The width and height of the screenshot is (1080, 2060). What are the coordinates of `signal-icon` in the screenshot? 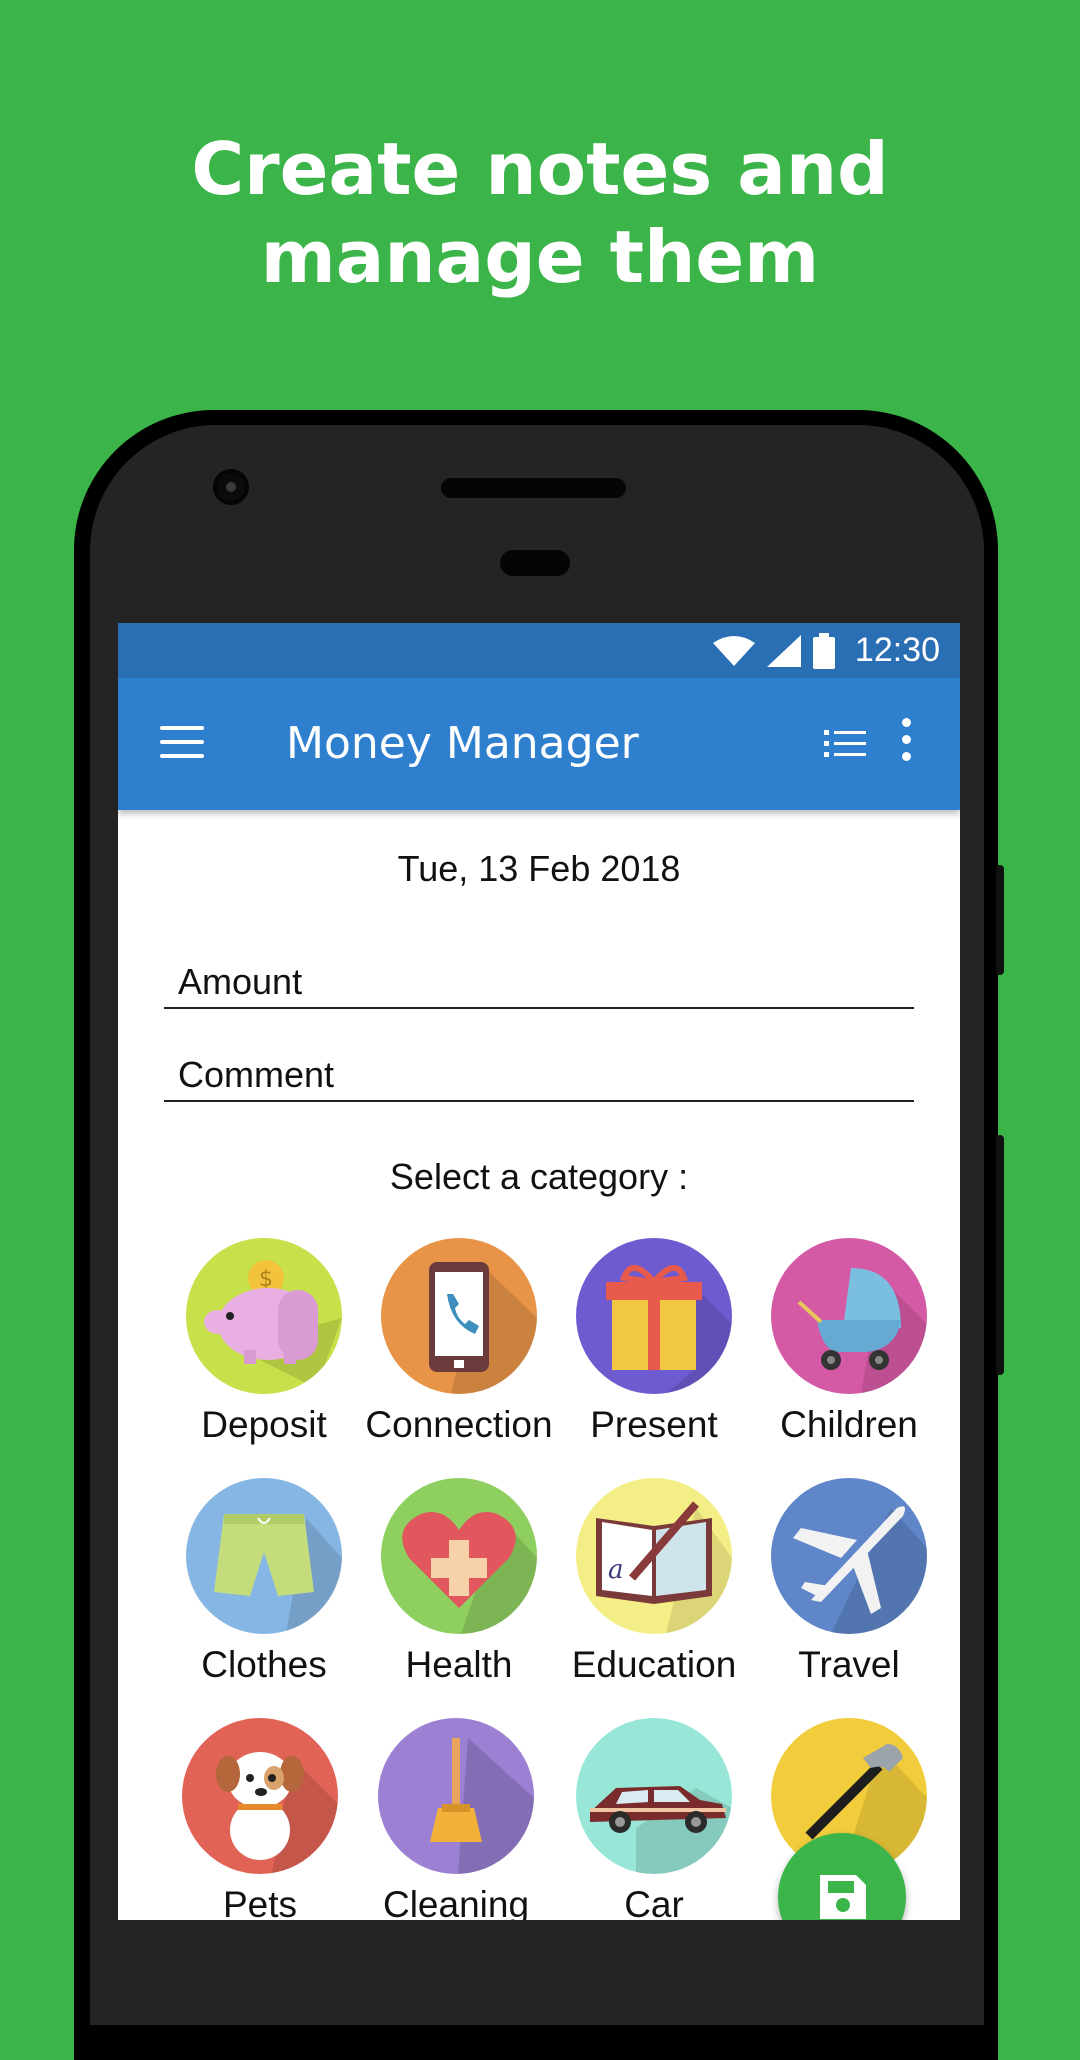 It's located at (783, 650).